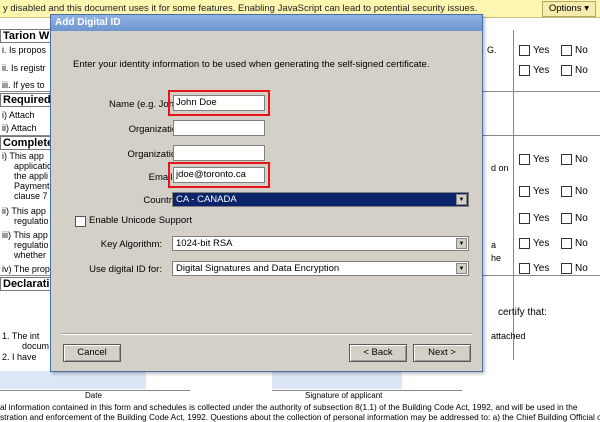 Image resolution: width=600 pixels, height=422 pixels. What do you see at coordinates (36, 346) in the screenshot?
I see `declaration-item-1-line2: docum` at bounding box center [36, 346].